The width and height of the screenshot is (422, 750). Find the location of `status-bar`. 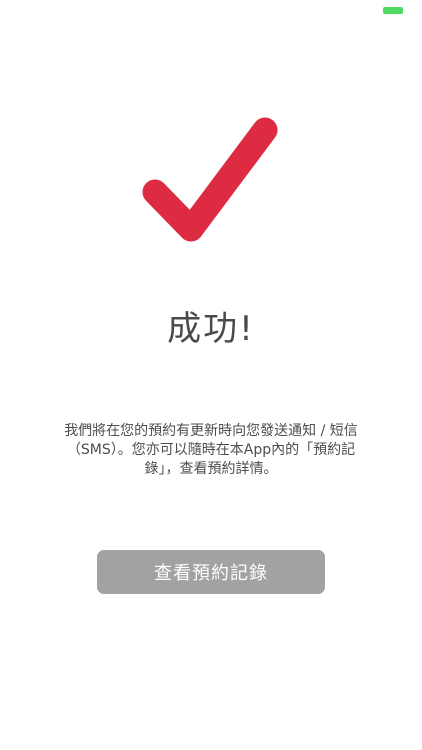

status-bar is located at coordinates (211, 11).